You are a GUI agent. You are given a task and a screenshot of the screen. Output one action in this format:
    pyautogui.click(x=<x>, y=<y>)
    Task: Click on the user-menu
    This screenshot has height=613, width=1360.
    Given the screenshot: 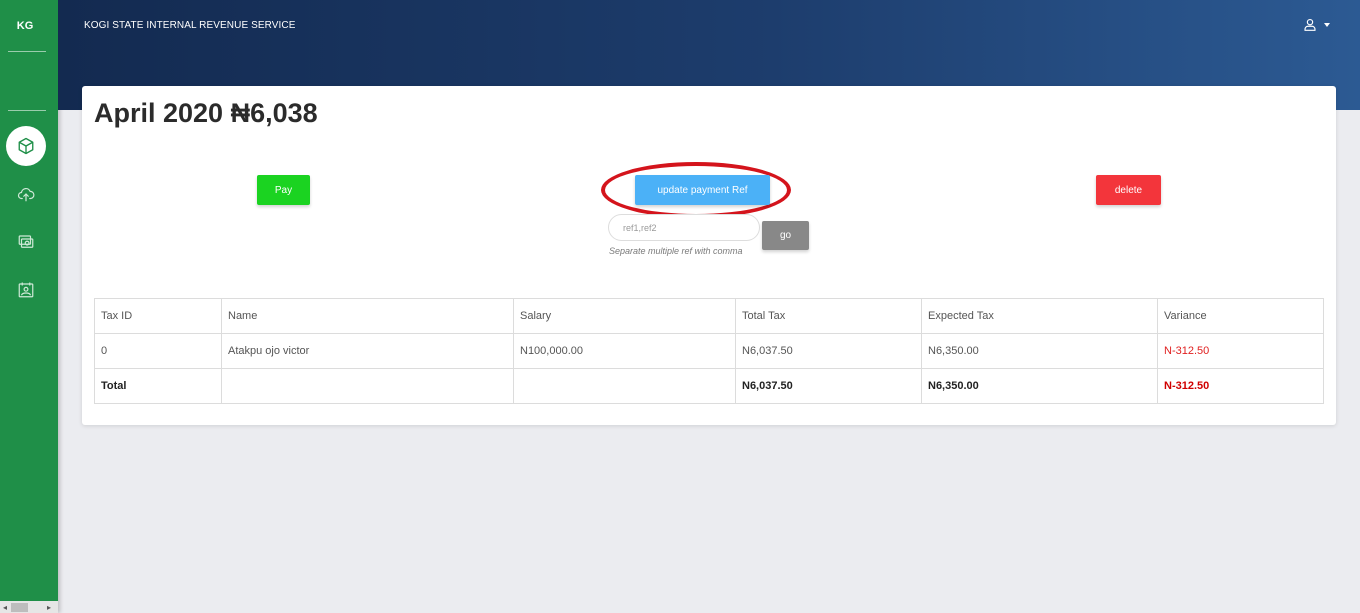 What is the action you would take?
    pyautogui.click(x=1316, y=24)
    